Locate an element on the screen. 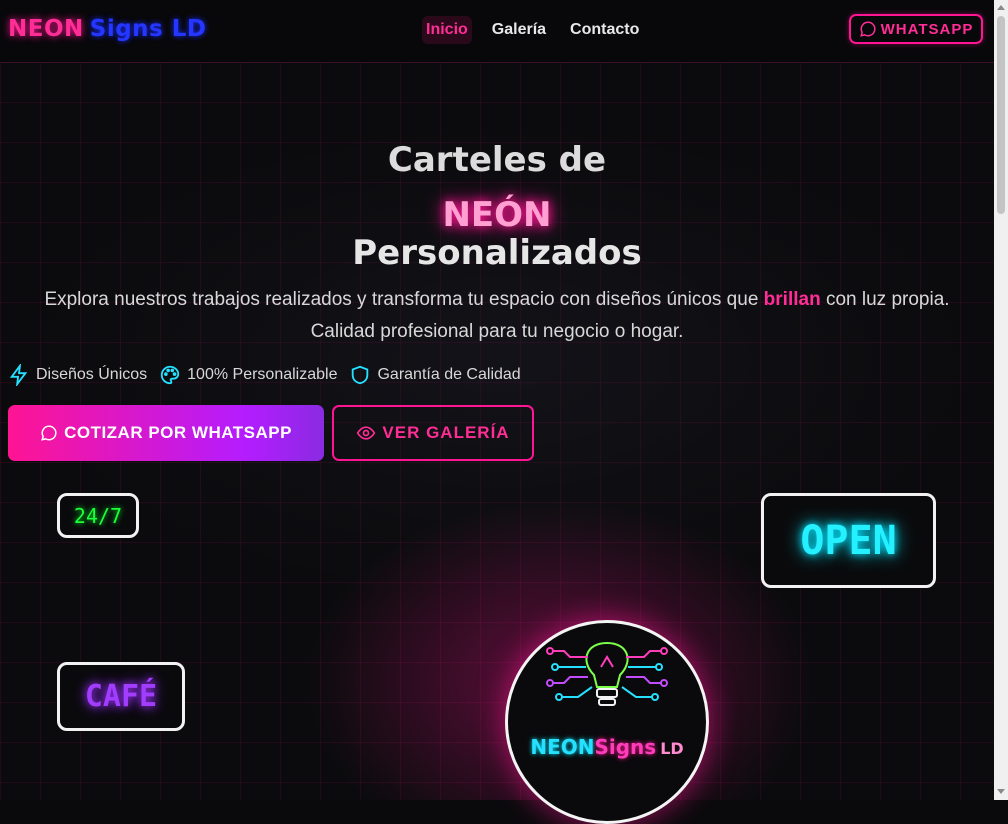 The height and width of the screenshot is (824, 1008). whatsapp-button-label: WHATSAPP is located at coordinates (927, 29).